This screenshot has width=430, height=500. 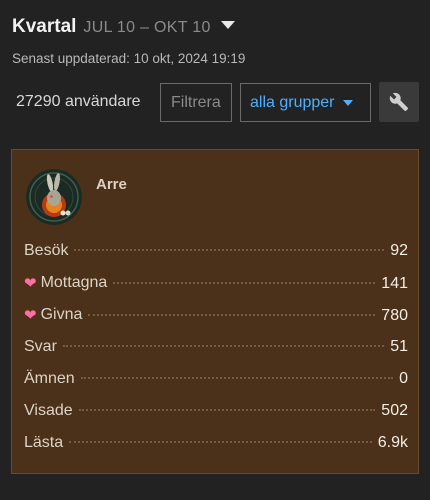 I want to click on settings-button, so click(x=399, y=102).